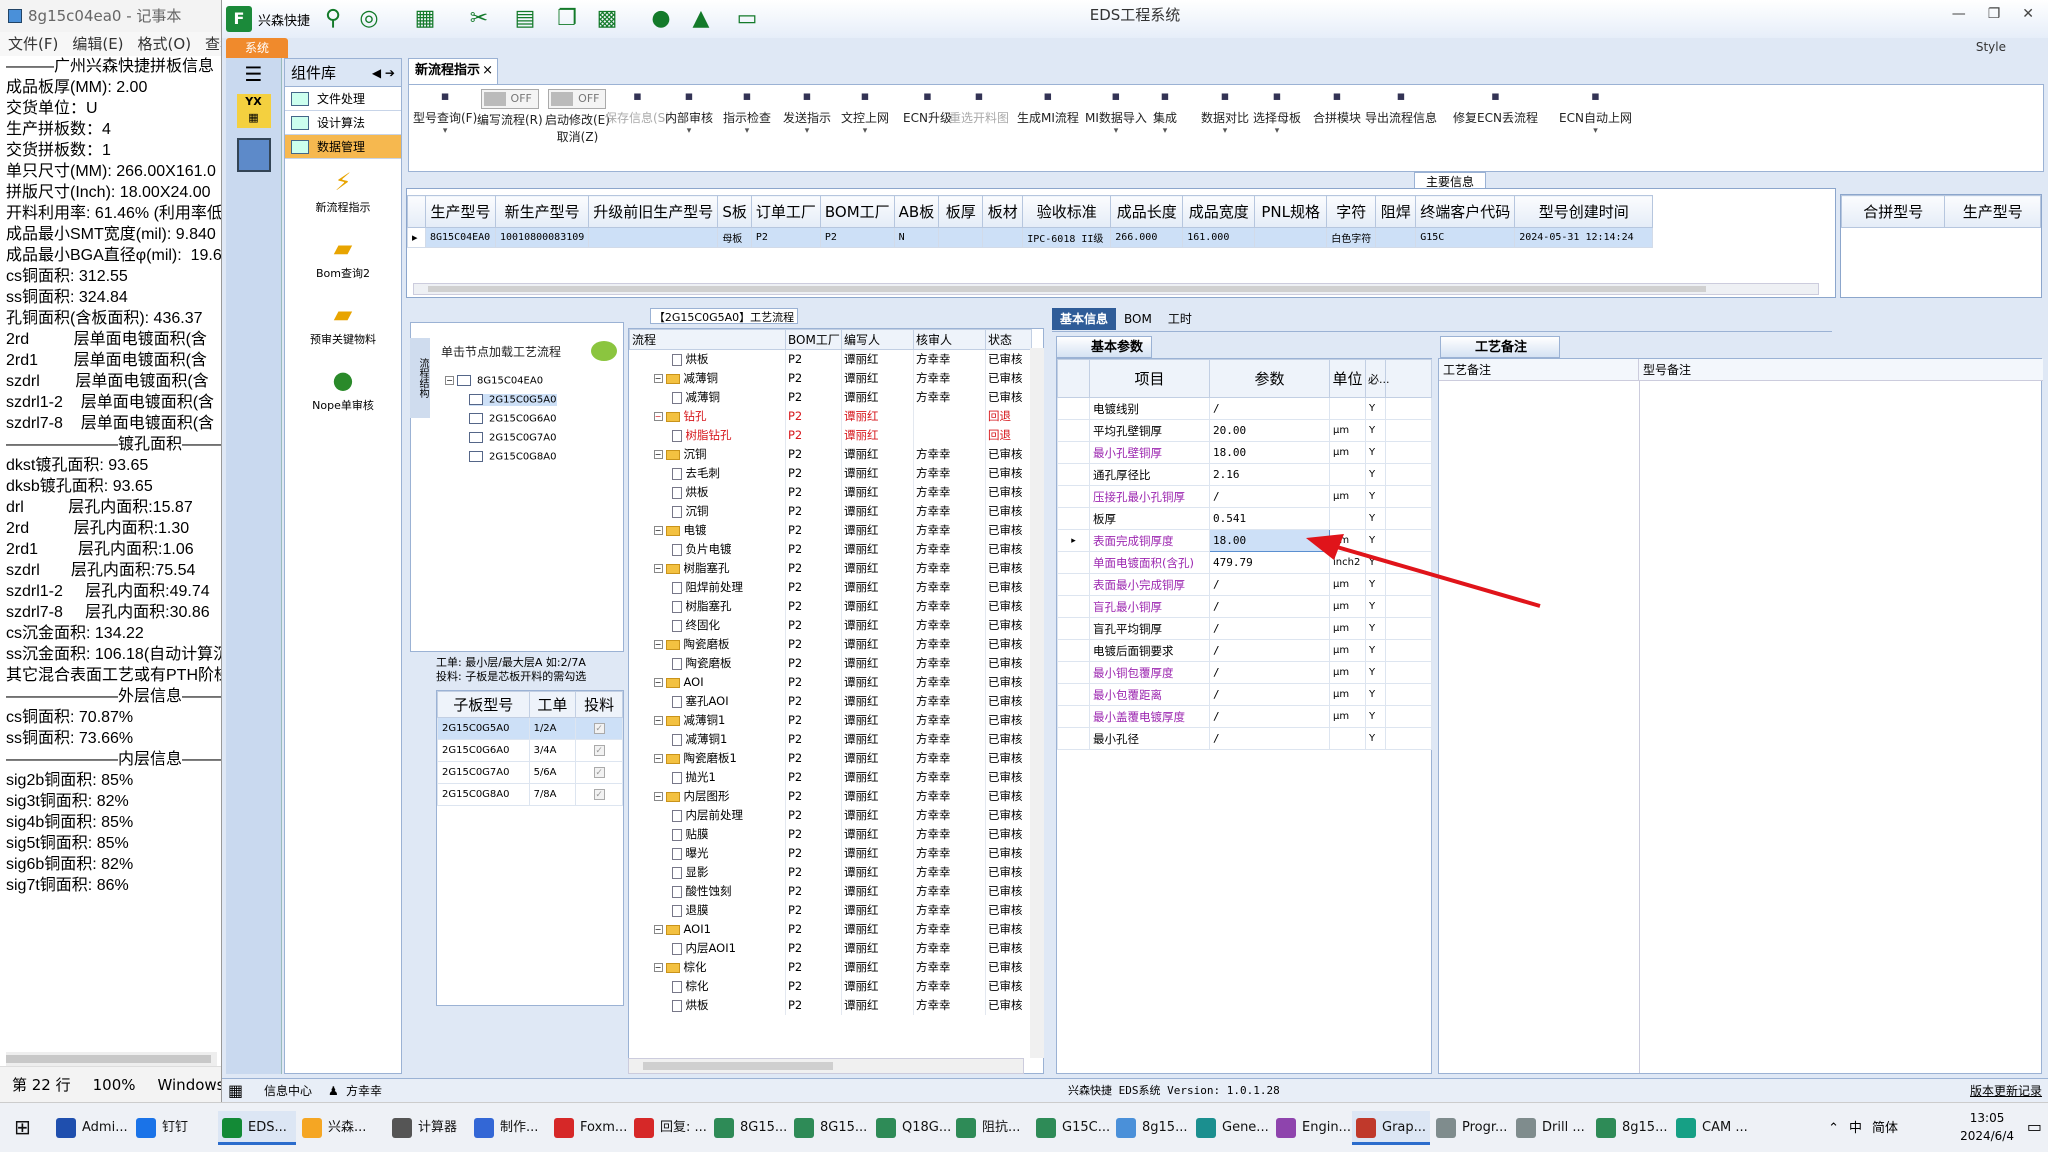 The width and height of the screenshot is (2048, 1152). What do you see at coordinates (1858, 1126) in the screenshot?
I see `ime-indicator: ⌃ 中简体` at bounding box center [1858, 1126].